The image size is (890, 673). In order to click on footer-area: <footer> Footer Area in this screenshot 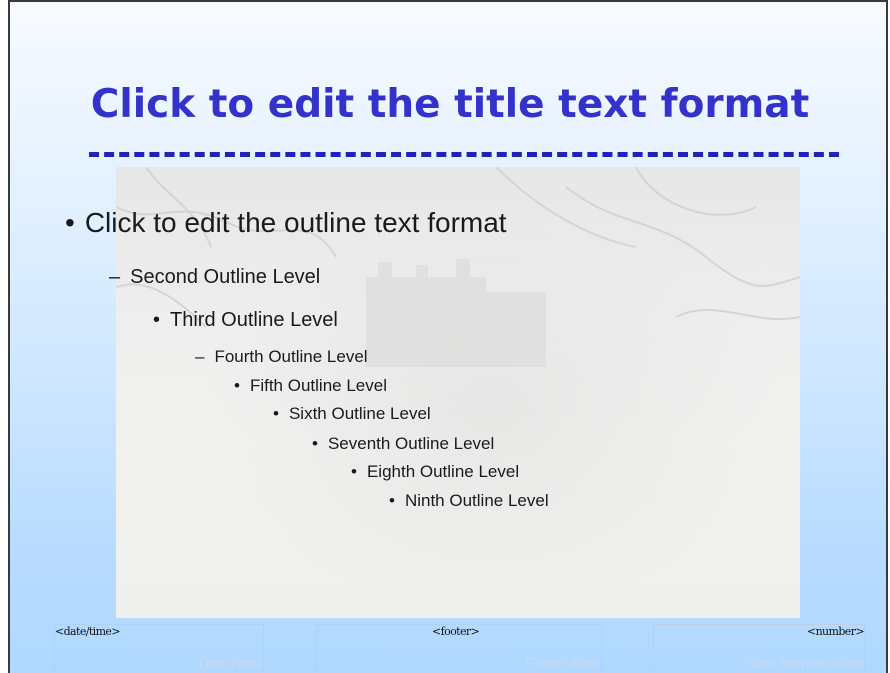, I will do `click(459, 648)`.